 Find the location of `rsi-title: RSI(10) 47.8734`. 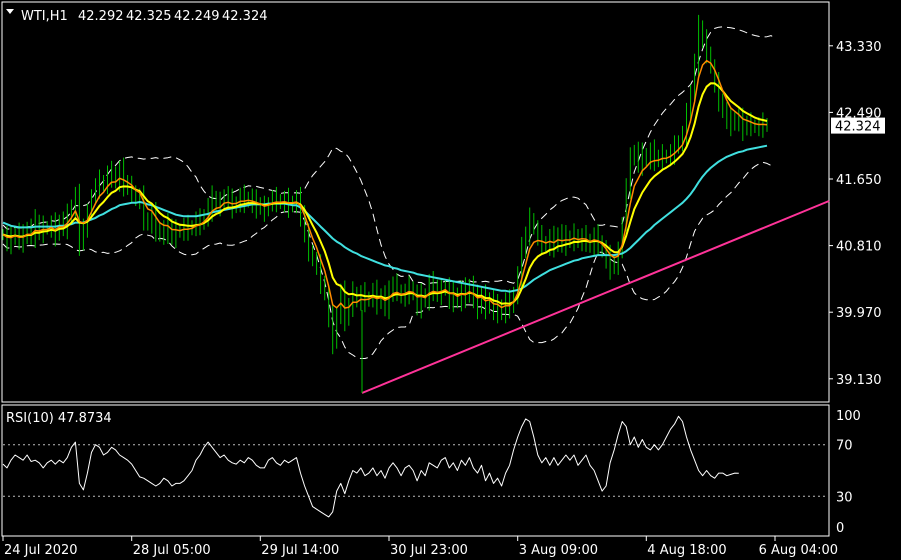

rsi-title: RSI(10) 47.8734 is located at coordinates (59, 418).